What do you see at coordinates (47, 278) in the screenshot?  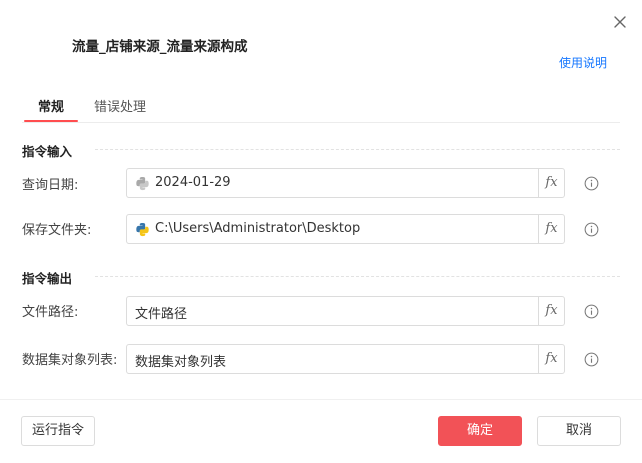 I see `section-title-output: 指令输出` at bounding box center [47, 278].